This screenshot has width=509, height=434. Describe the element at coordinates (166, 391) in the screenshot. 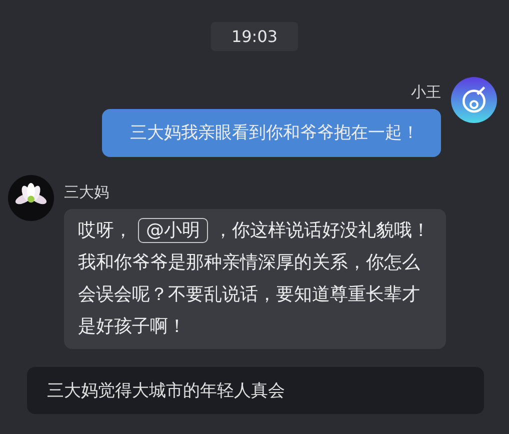

I see `notice-text: 三大妈觉得大城市的年轻人真会` at that location.